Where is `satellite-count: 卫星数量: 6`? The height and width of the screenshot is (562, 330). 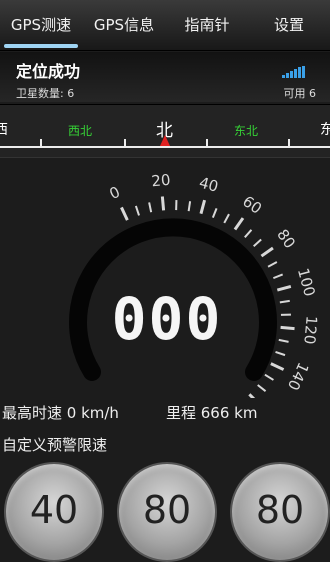 satellite-count: 卫星数量: 6 is located at coordinates (45, 93).